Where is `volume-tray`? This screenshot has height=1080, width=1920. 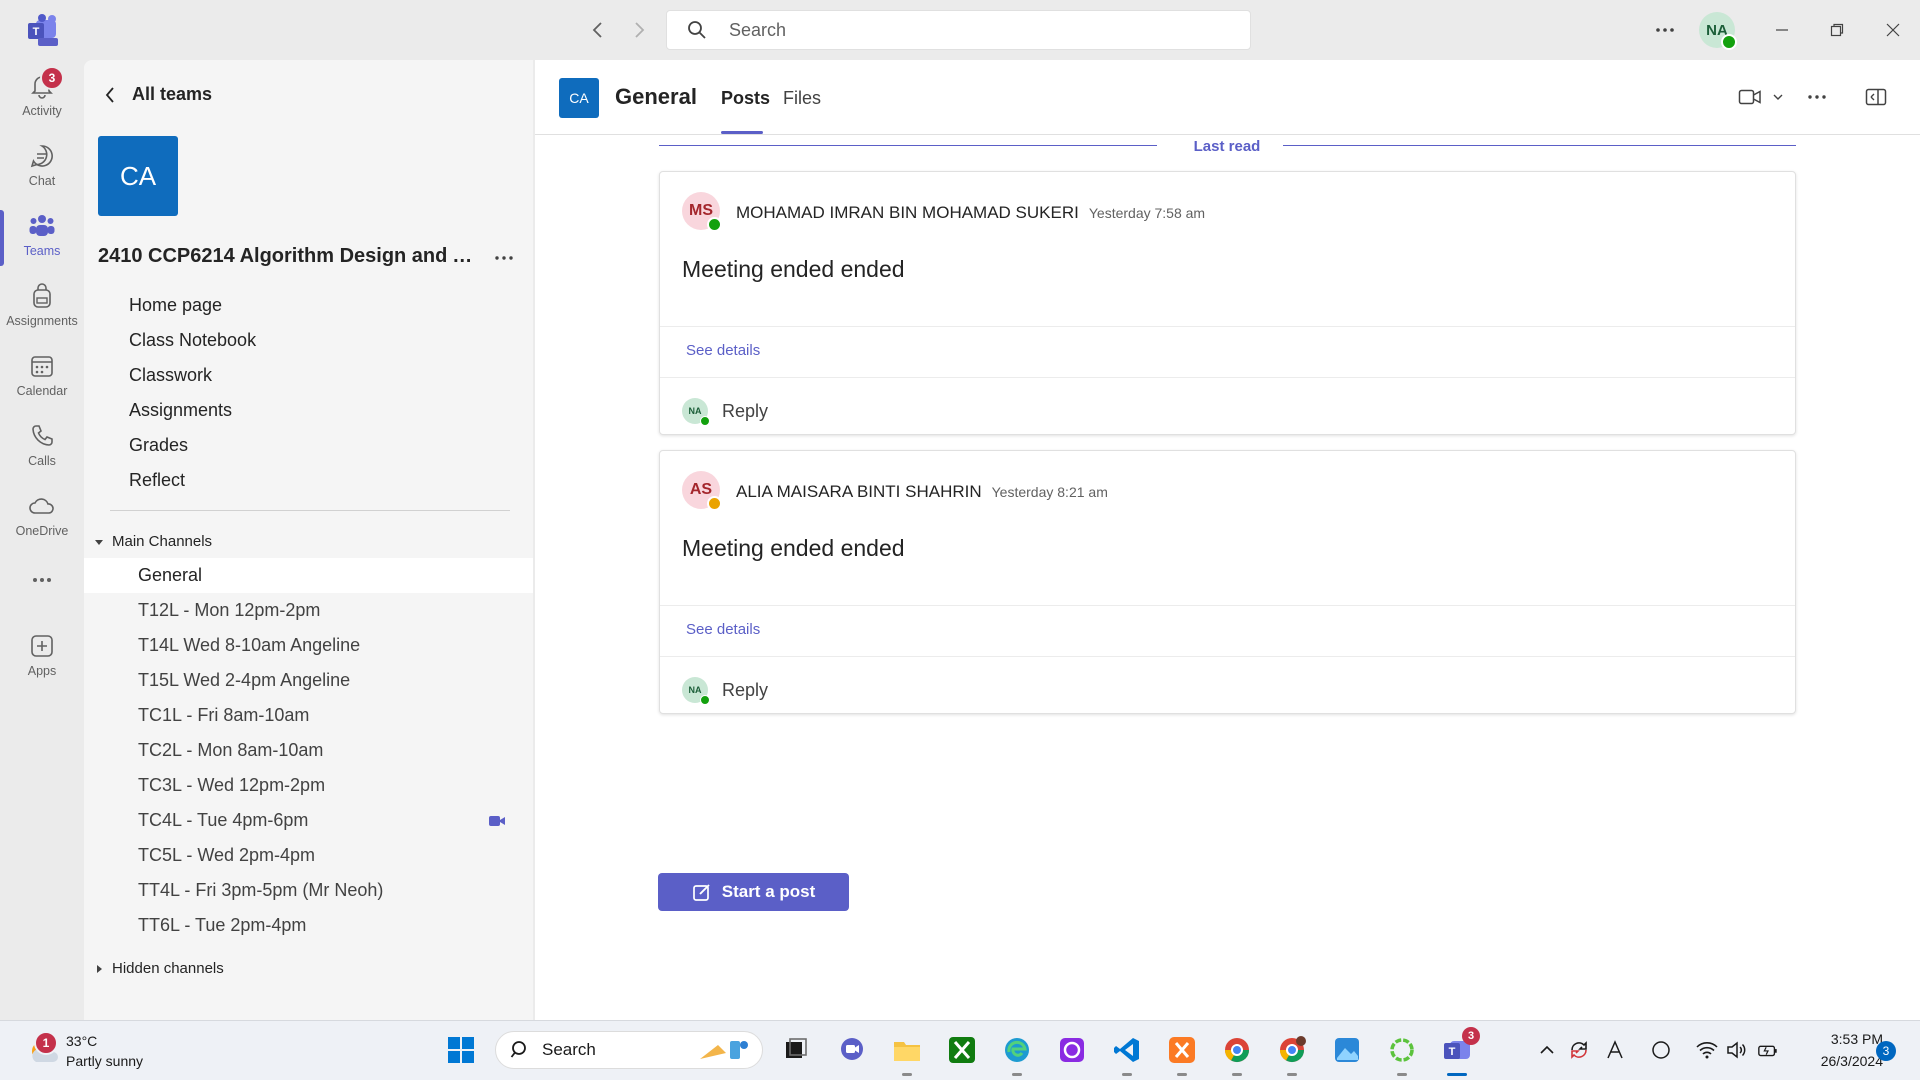 volume-tray is located at coordinates (1737, 1050).